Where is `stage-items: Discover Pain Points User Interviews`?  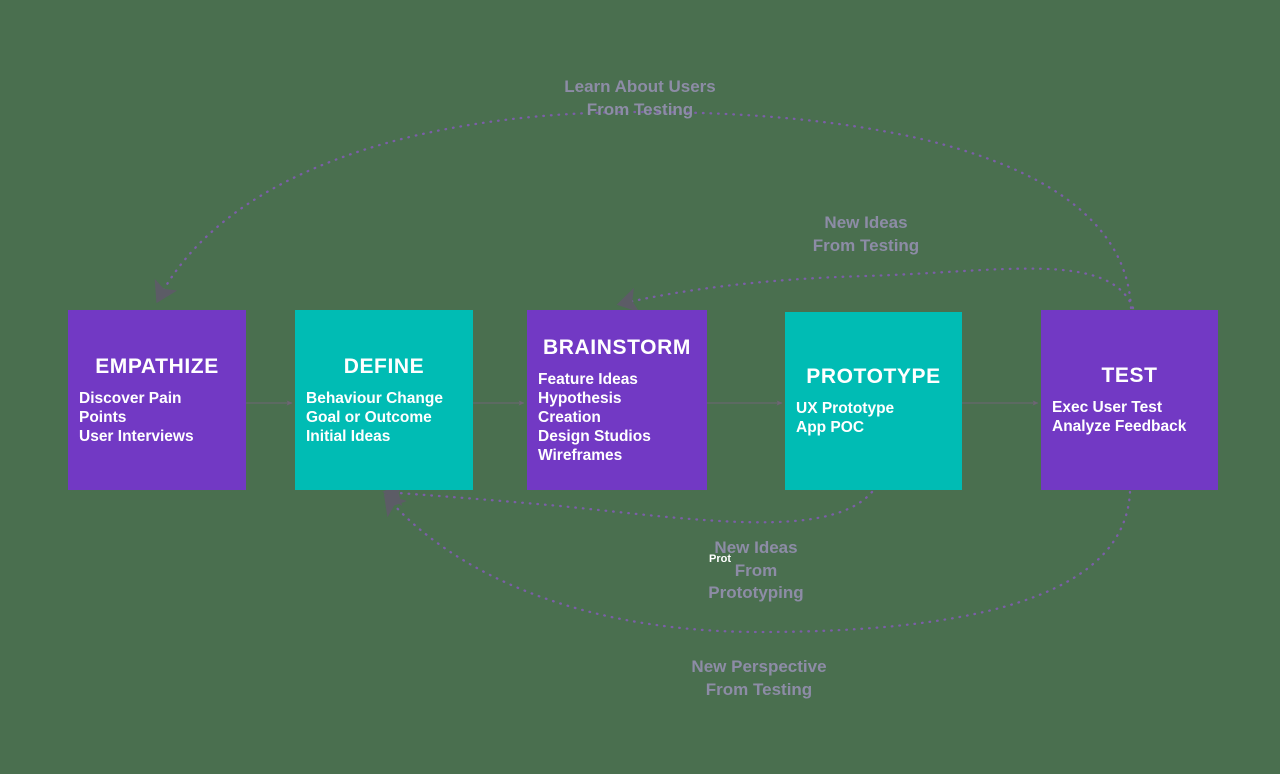 stage-items: Discover Pain Points User Interviews is located at coordinates (157, 417).